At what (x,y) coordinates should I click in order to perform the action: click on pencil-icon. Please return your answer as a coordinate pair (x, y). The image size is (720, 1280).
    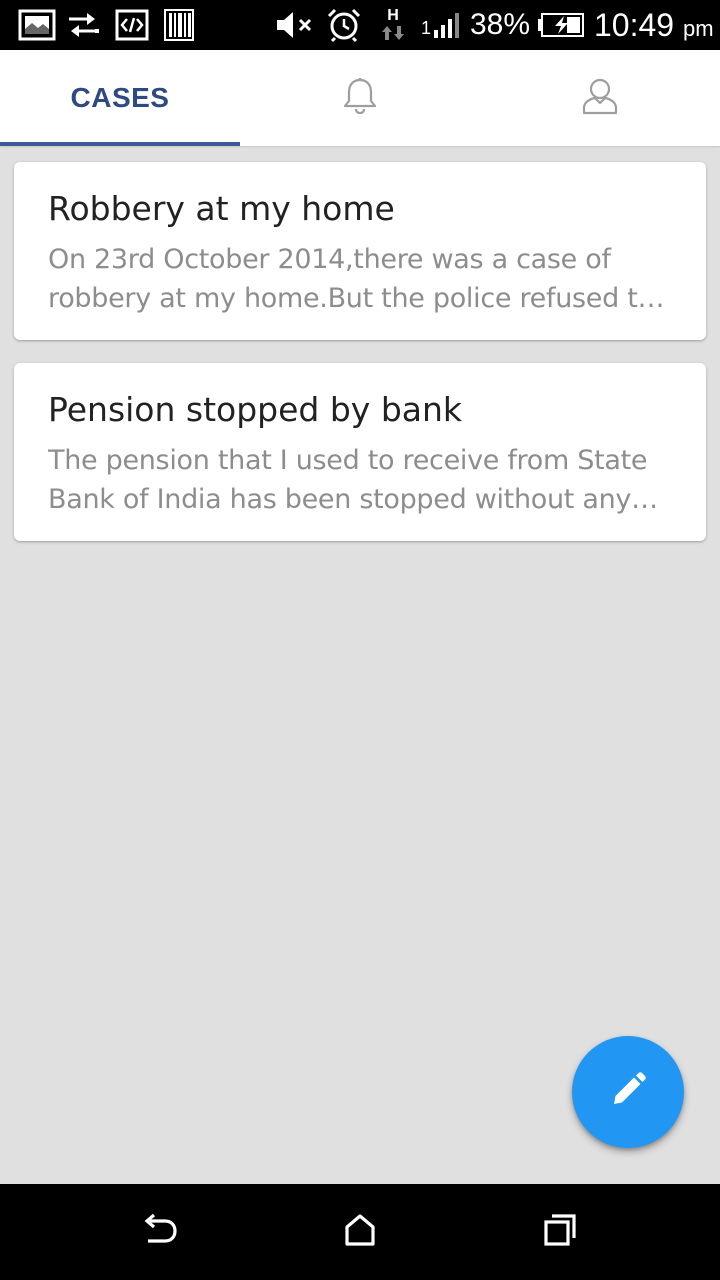
    Looking at the image, I should click on (628, 1092).